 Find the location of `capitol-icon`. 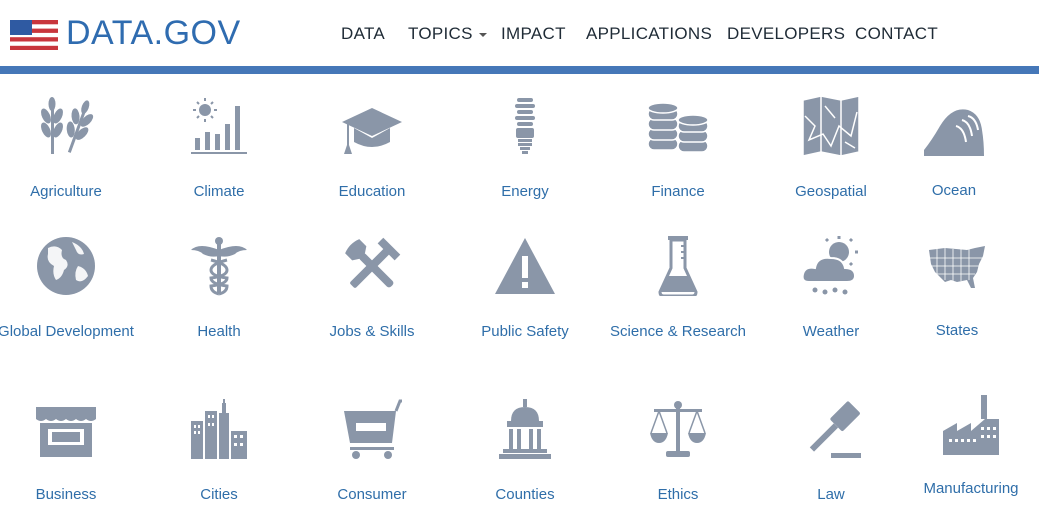

capitol-icon is located at coordinates (525, 429).